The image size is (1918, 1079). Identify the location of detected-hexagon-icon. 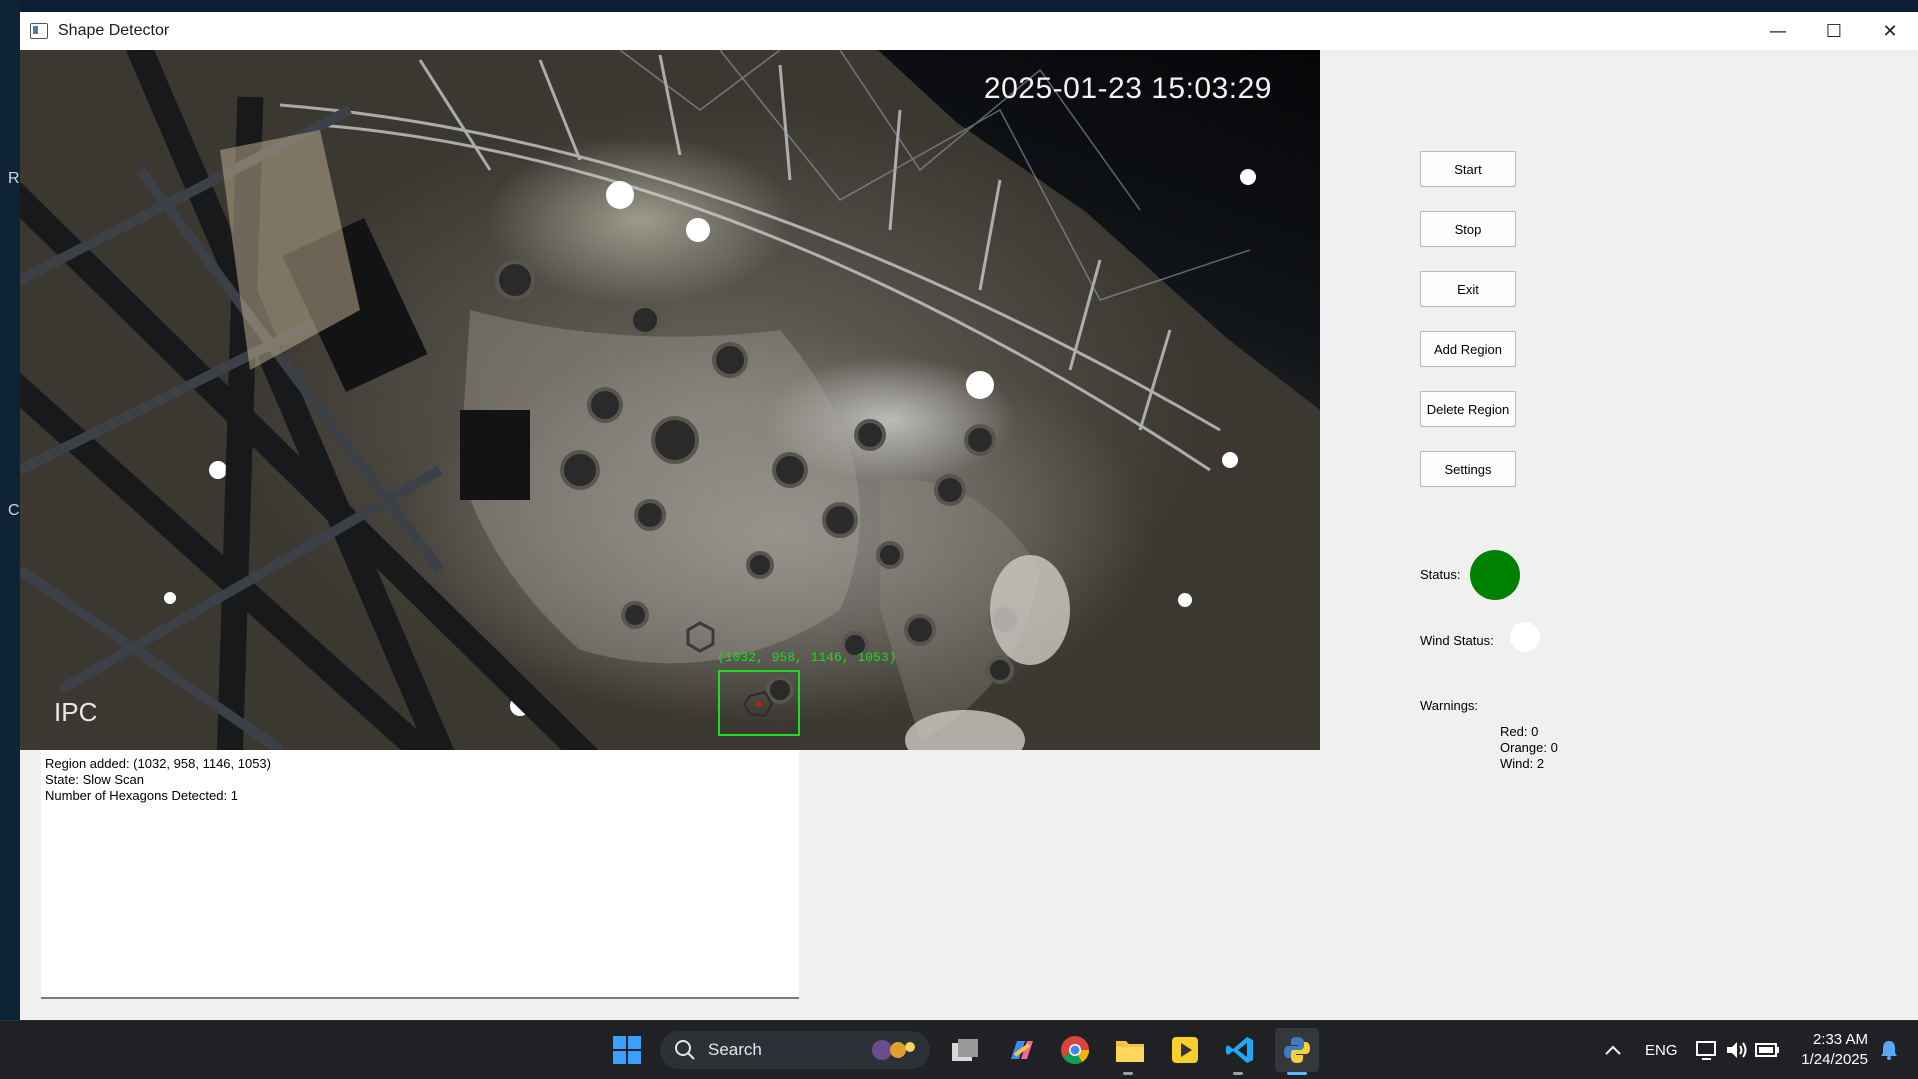
(758, 704).